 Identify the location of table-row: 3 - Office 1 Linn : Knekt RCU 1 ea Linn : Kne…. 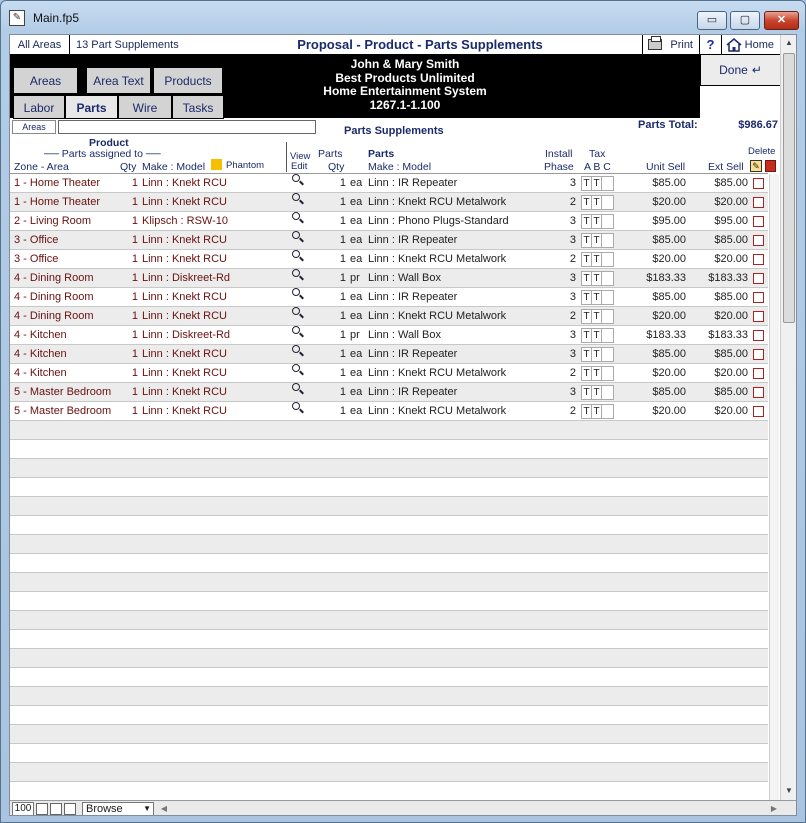
(389, 259).